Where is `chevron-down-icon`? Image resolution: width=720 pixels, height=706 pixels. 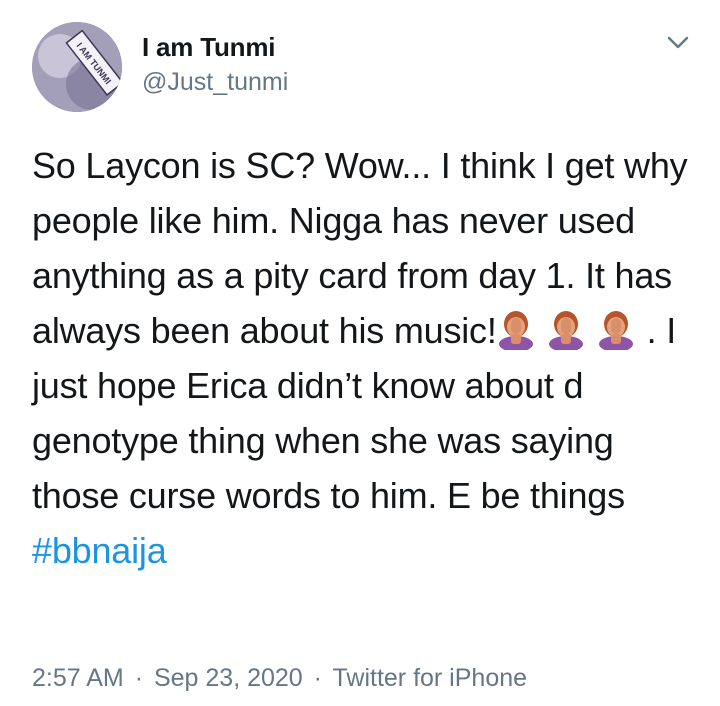 chevron-down-icon is located at coordinates (678, 42).